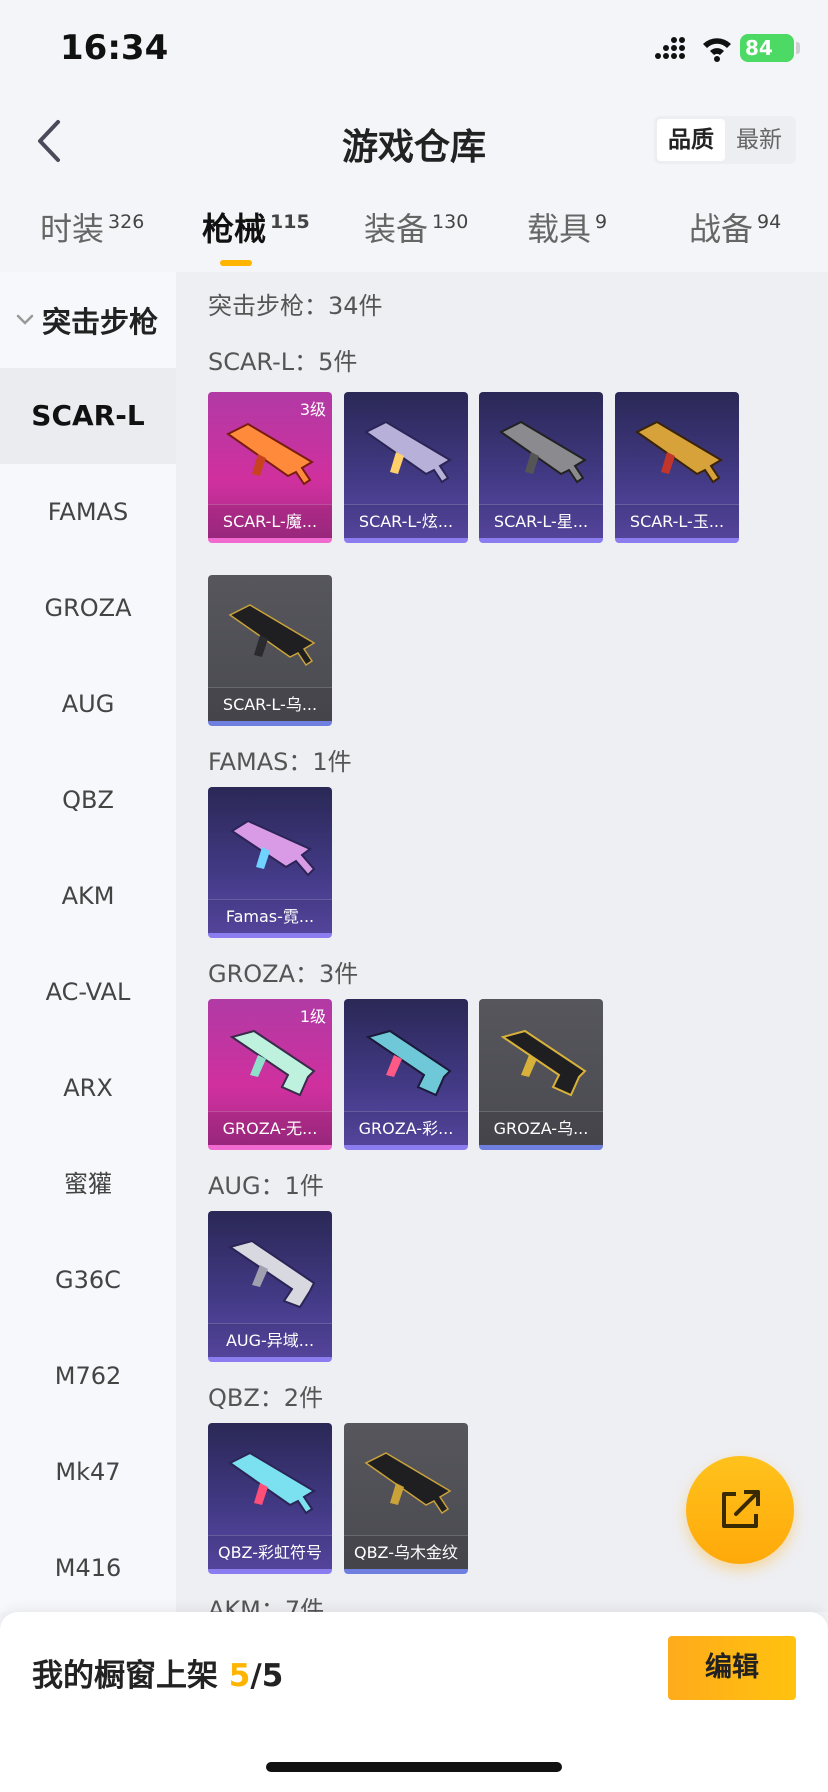 This screenshot has height=1792, width=828. What do you see at coordinates (88, 416) in the screenshot?
I see `sidebar-item-scar-l: SCAR-L` at bounding box center [88, 416].